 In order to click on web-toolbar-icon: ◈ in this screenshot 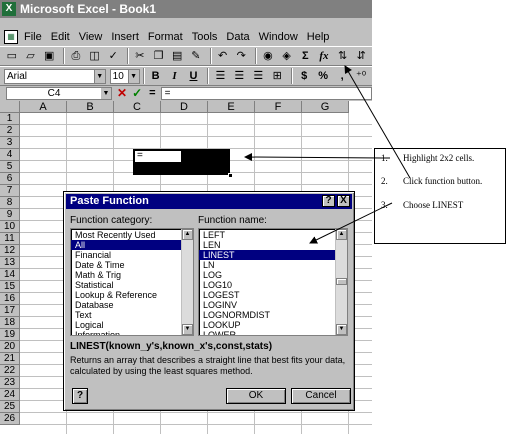, I will do `click(287, 56)`.